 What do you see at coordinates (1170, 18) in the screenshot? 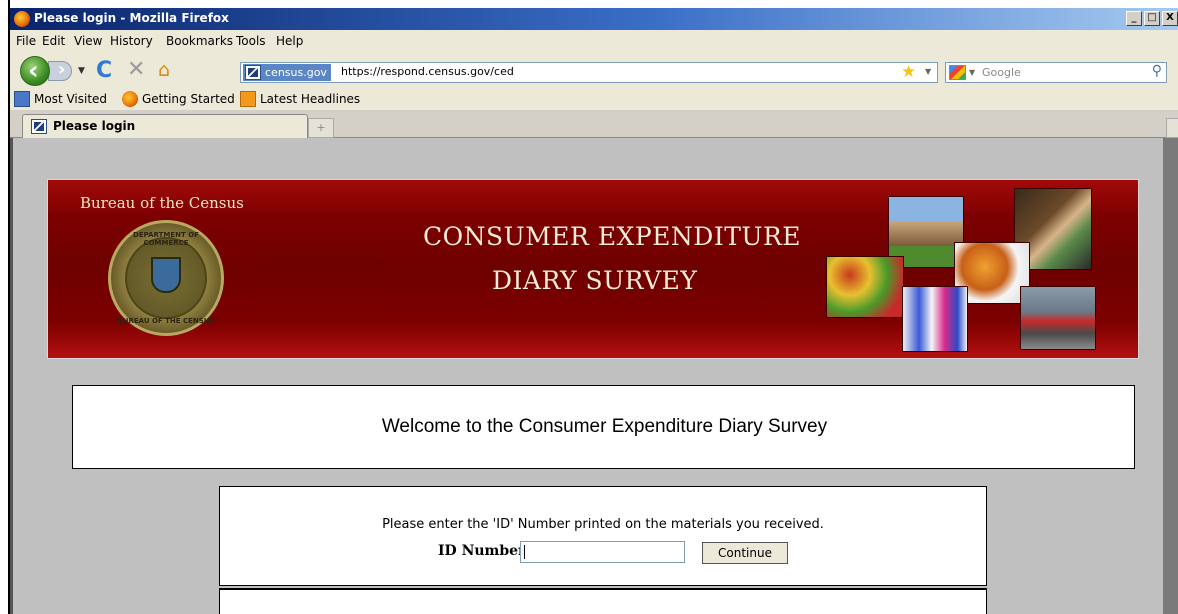
I see `close-button: X` at bounding box center [1170, 18].